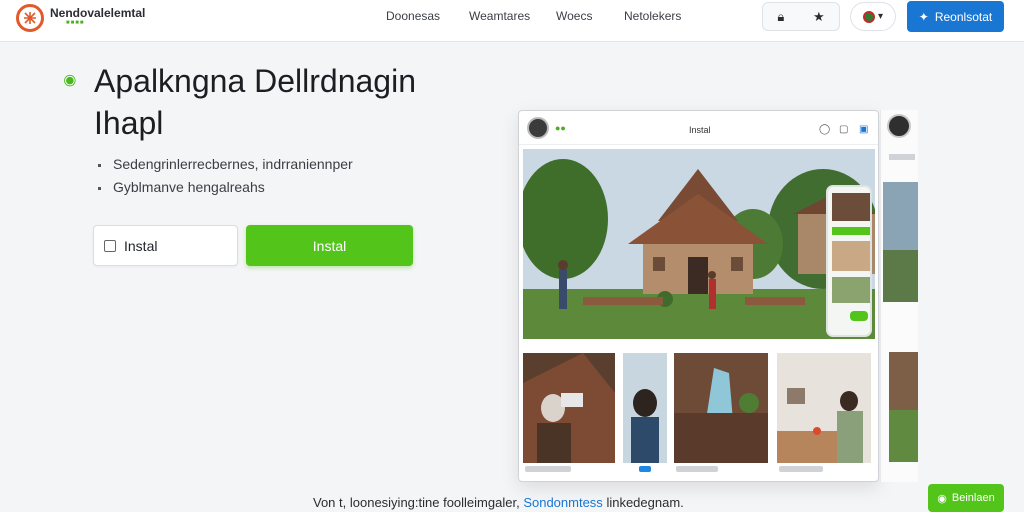  Describe the element at coordinates (329, 245) in the screenshot. I see `install-button: Instal` at that location.